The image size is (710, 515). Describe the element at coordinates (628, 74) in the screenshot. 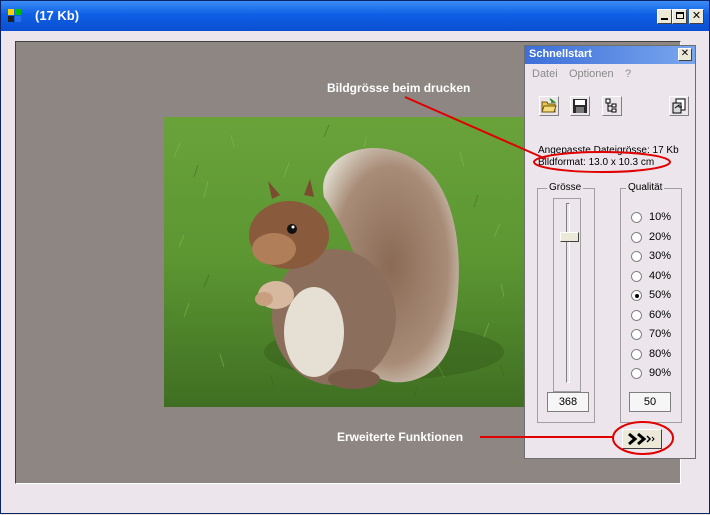

I see `menu-help: ?` at that location.